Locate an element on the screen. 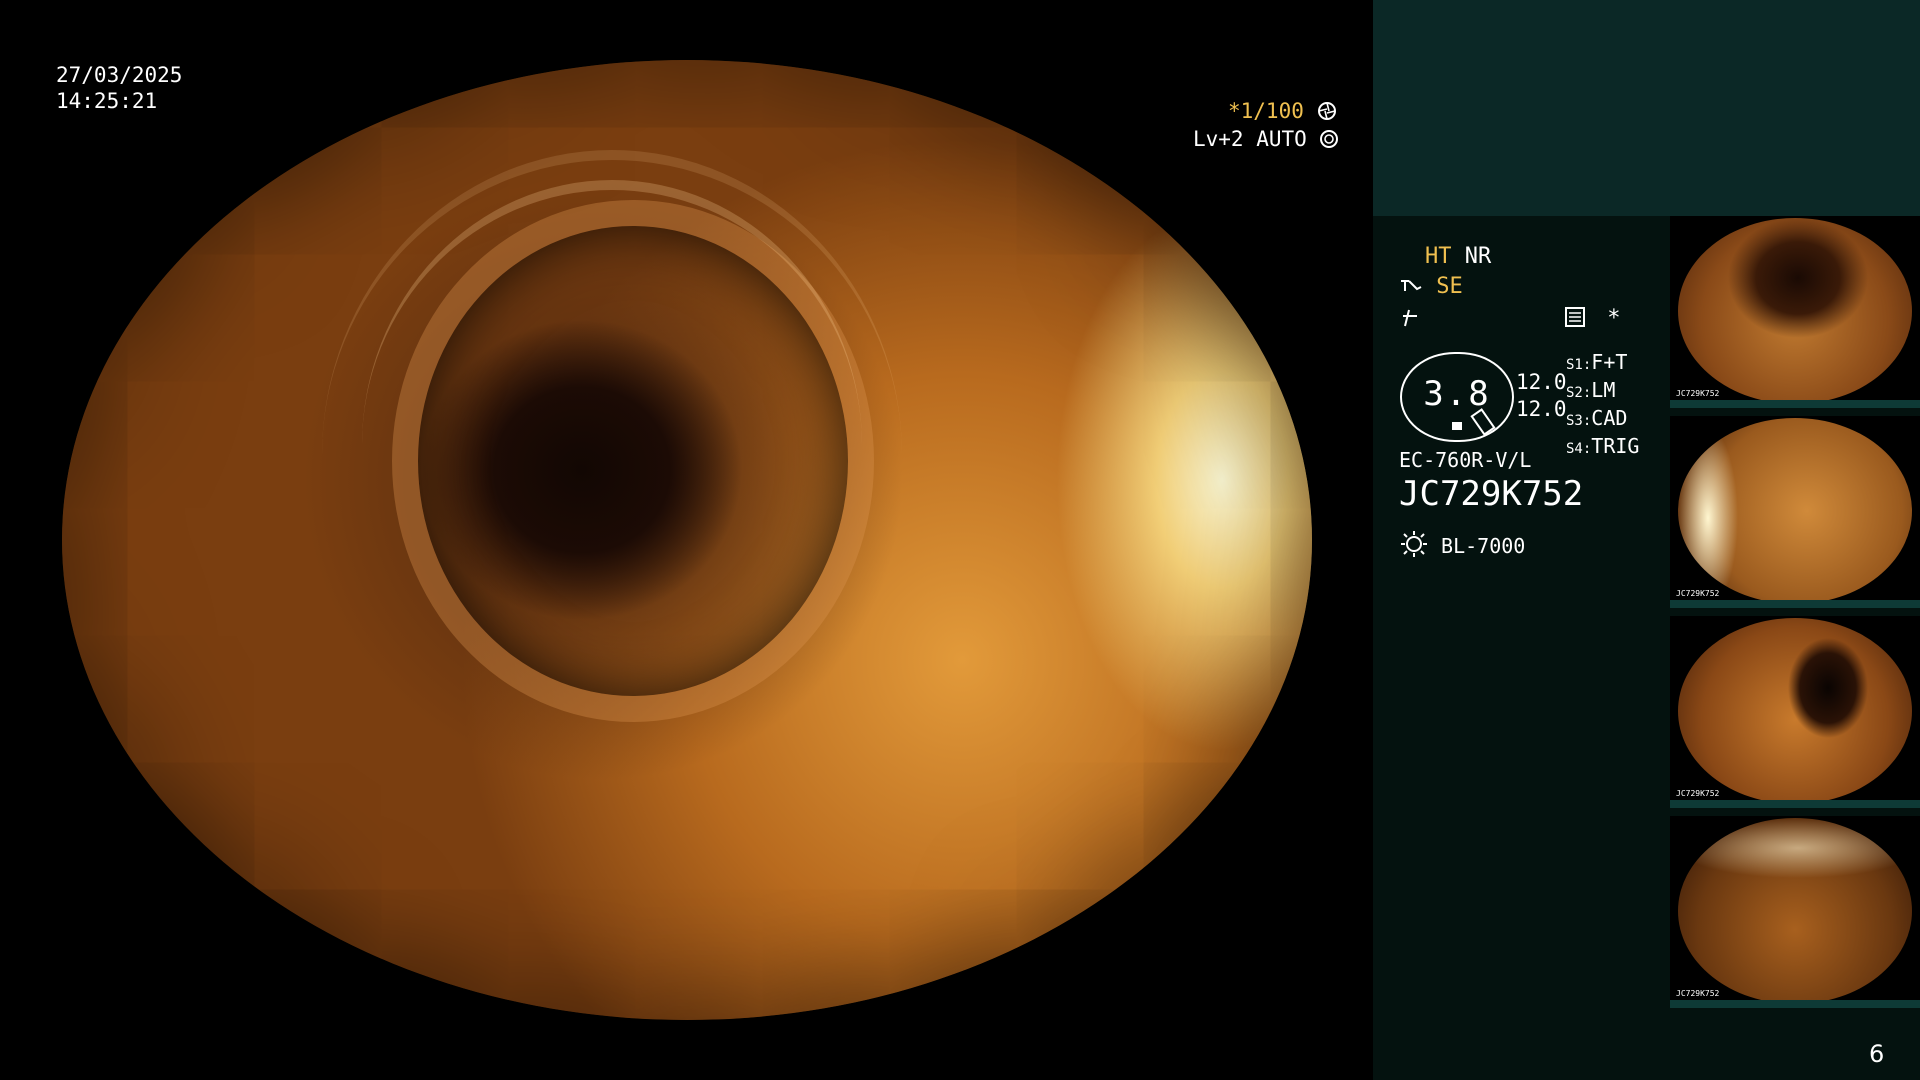 This screenshot has height=1080, width=1920. switch-list: S1:F+T S2:LM S3:CAD S4:TRIG is located at coordinates (1602, 406).